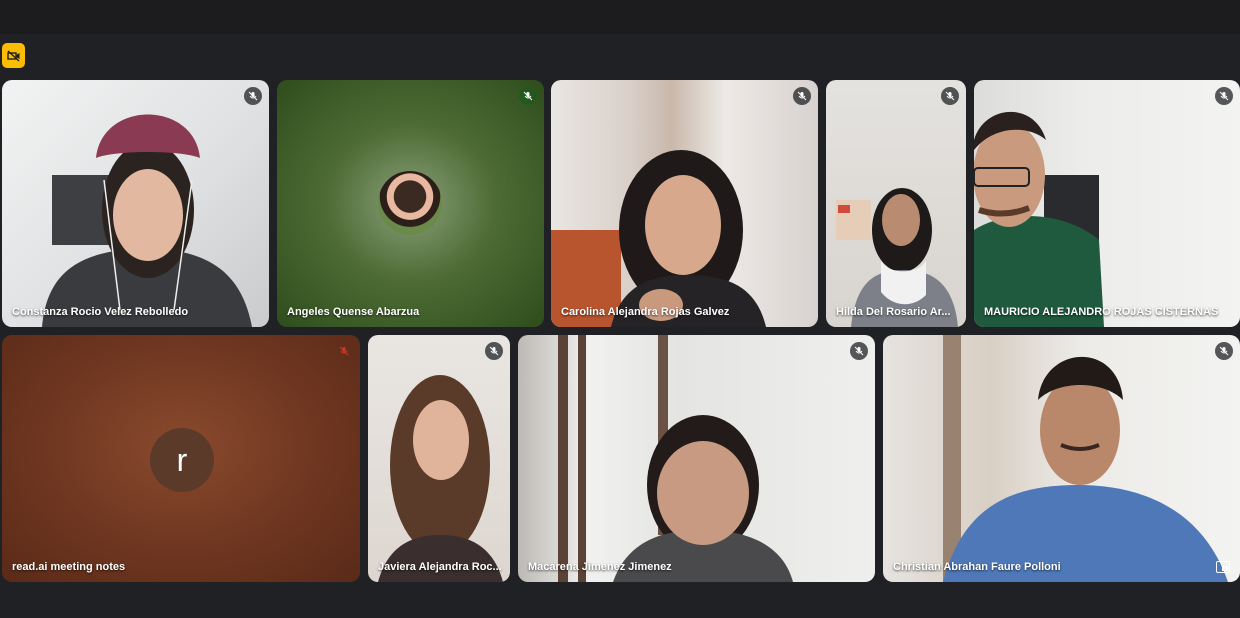  I want to click on participant-tile: Angeles Quense Abarzua, so click(410, 203).